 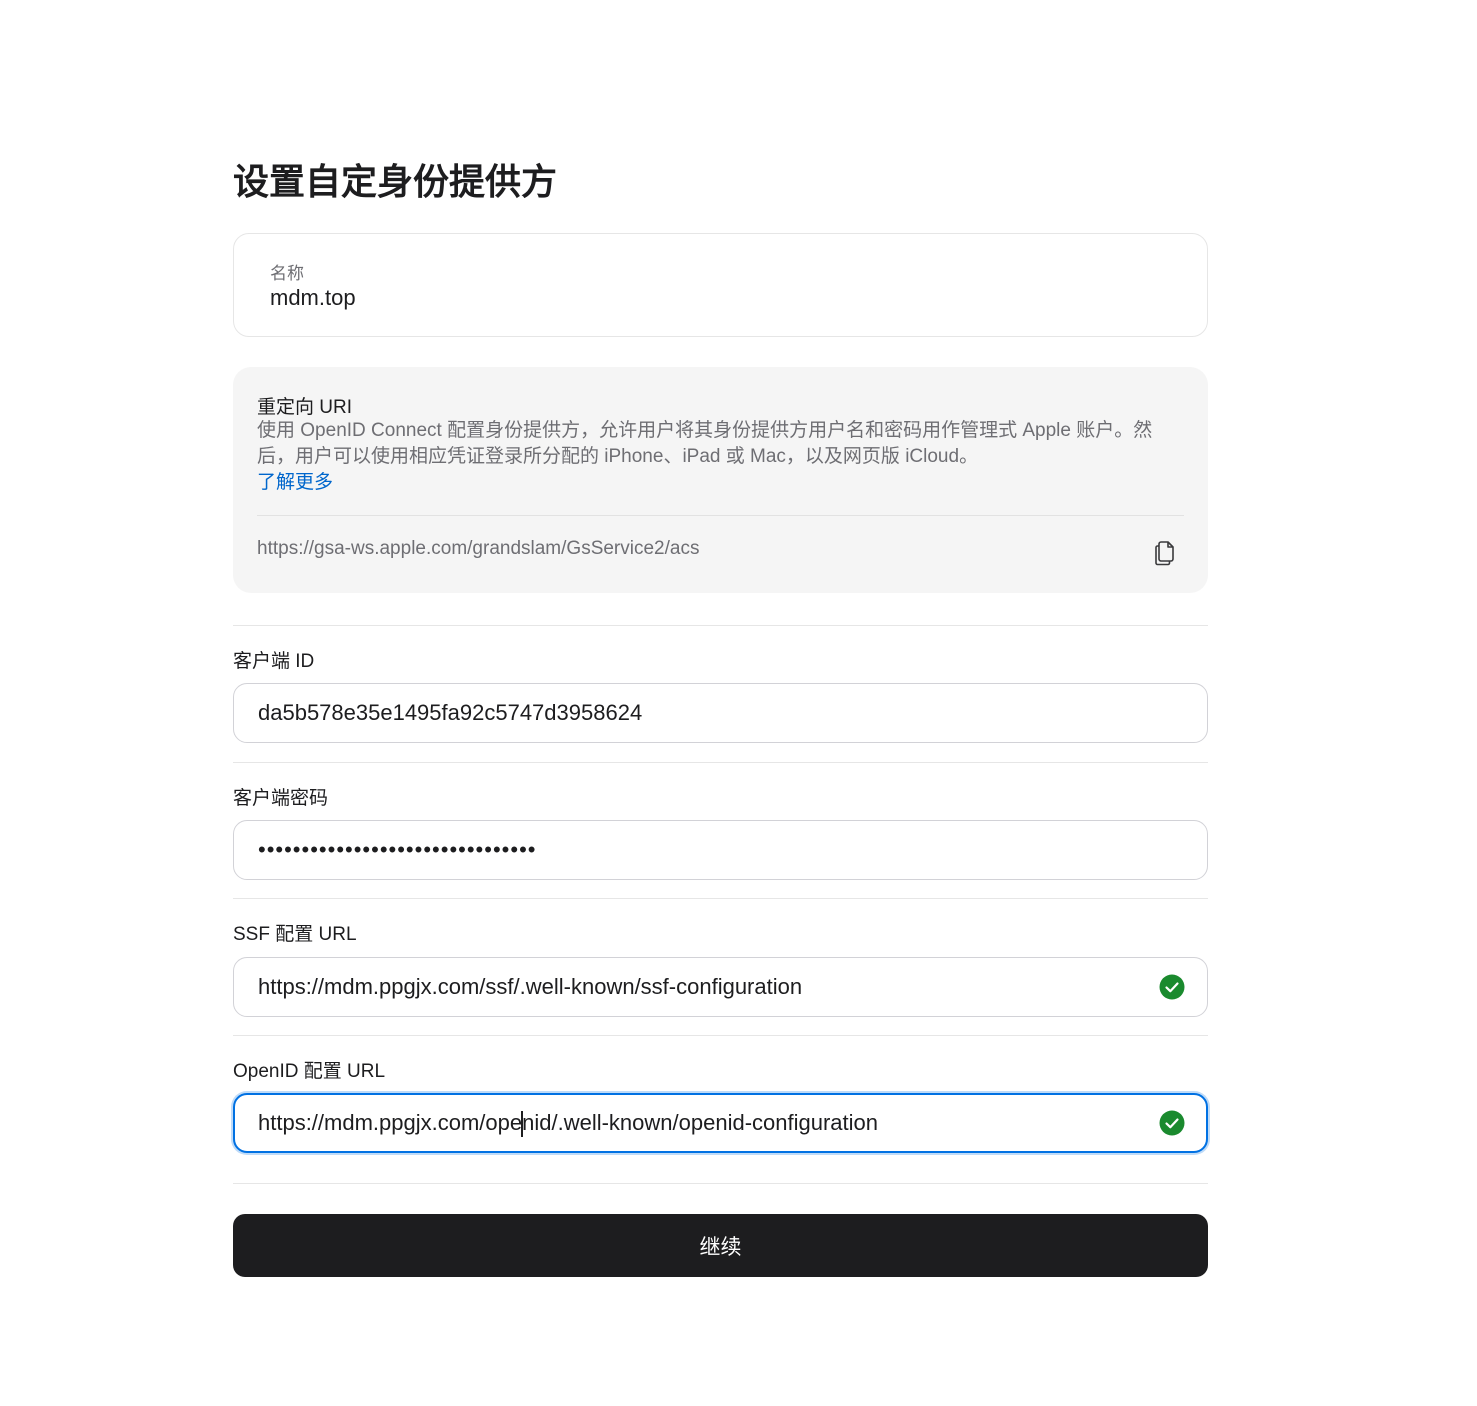 I want to click on redirect-uri-heading: 重定向 URI, so click(x=305, y=407).